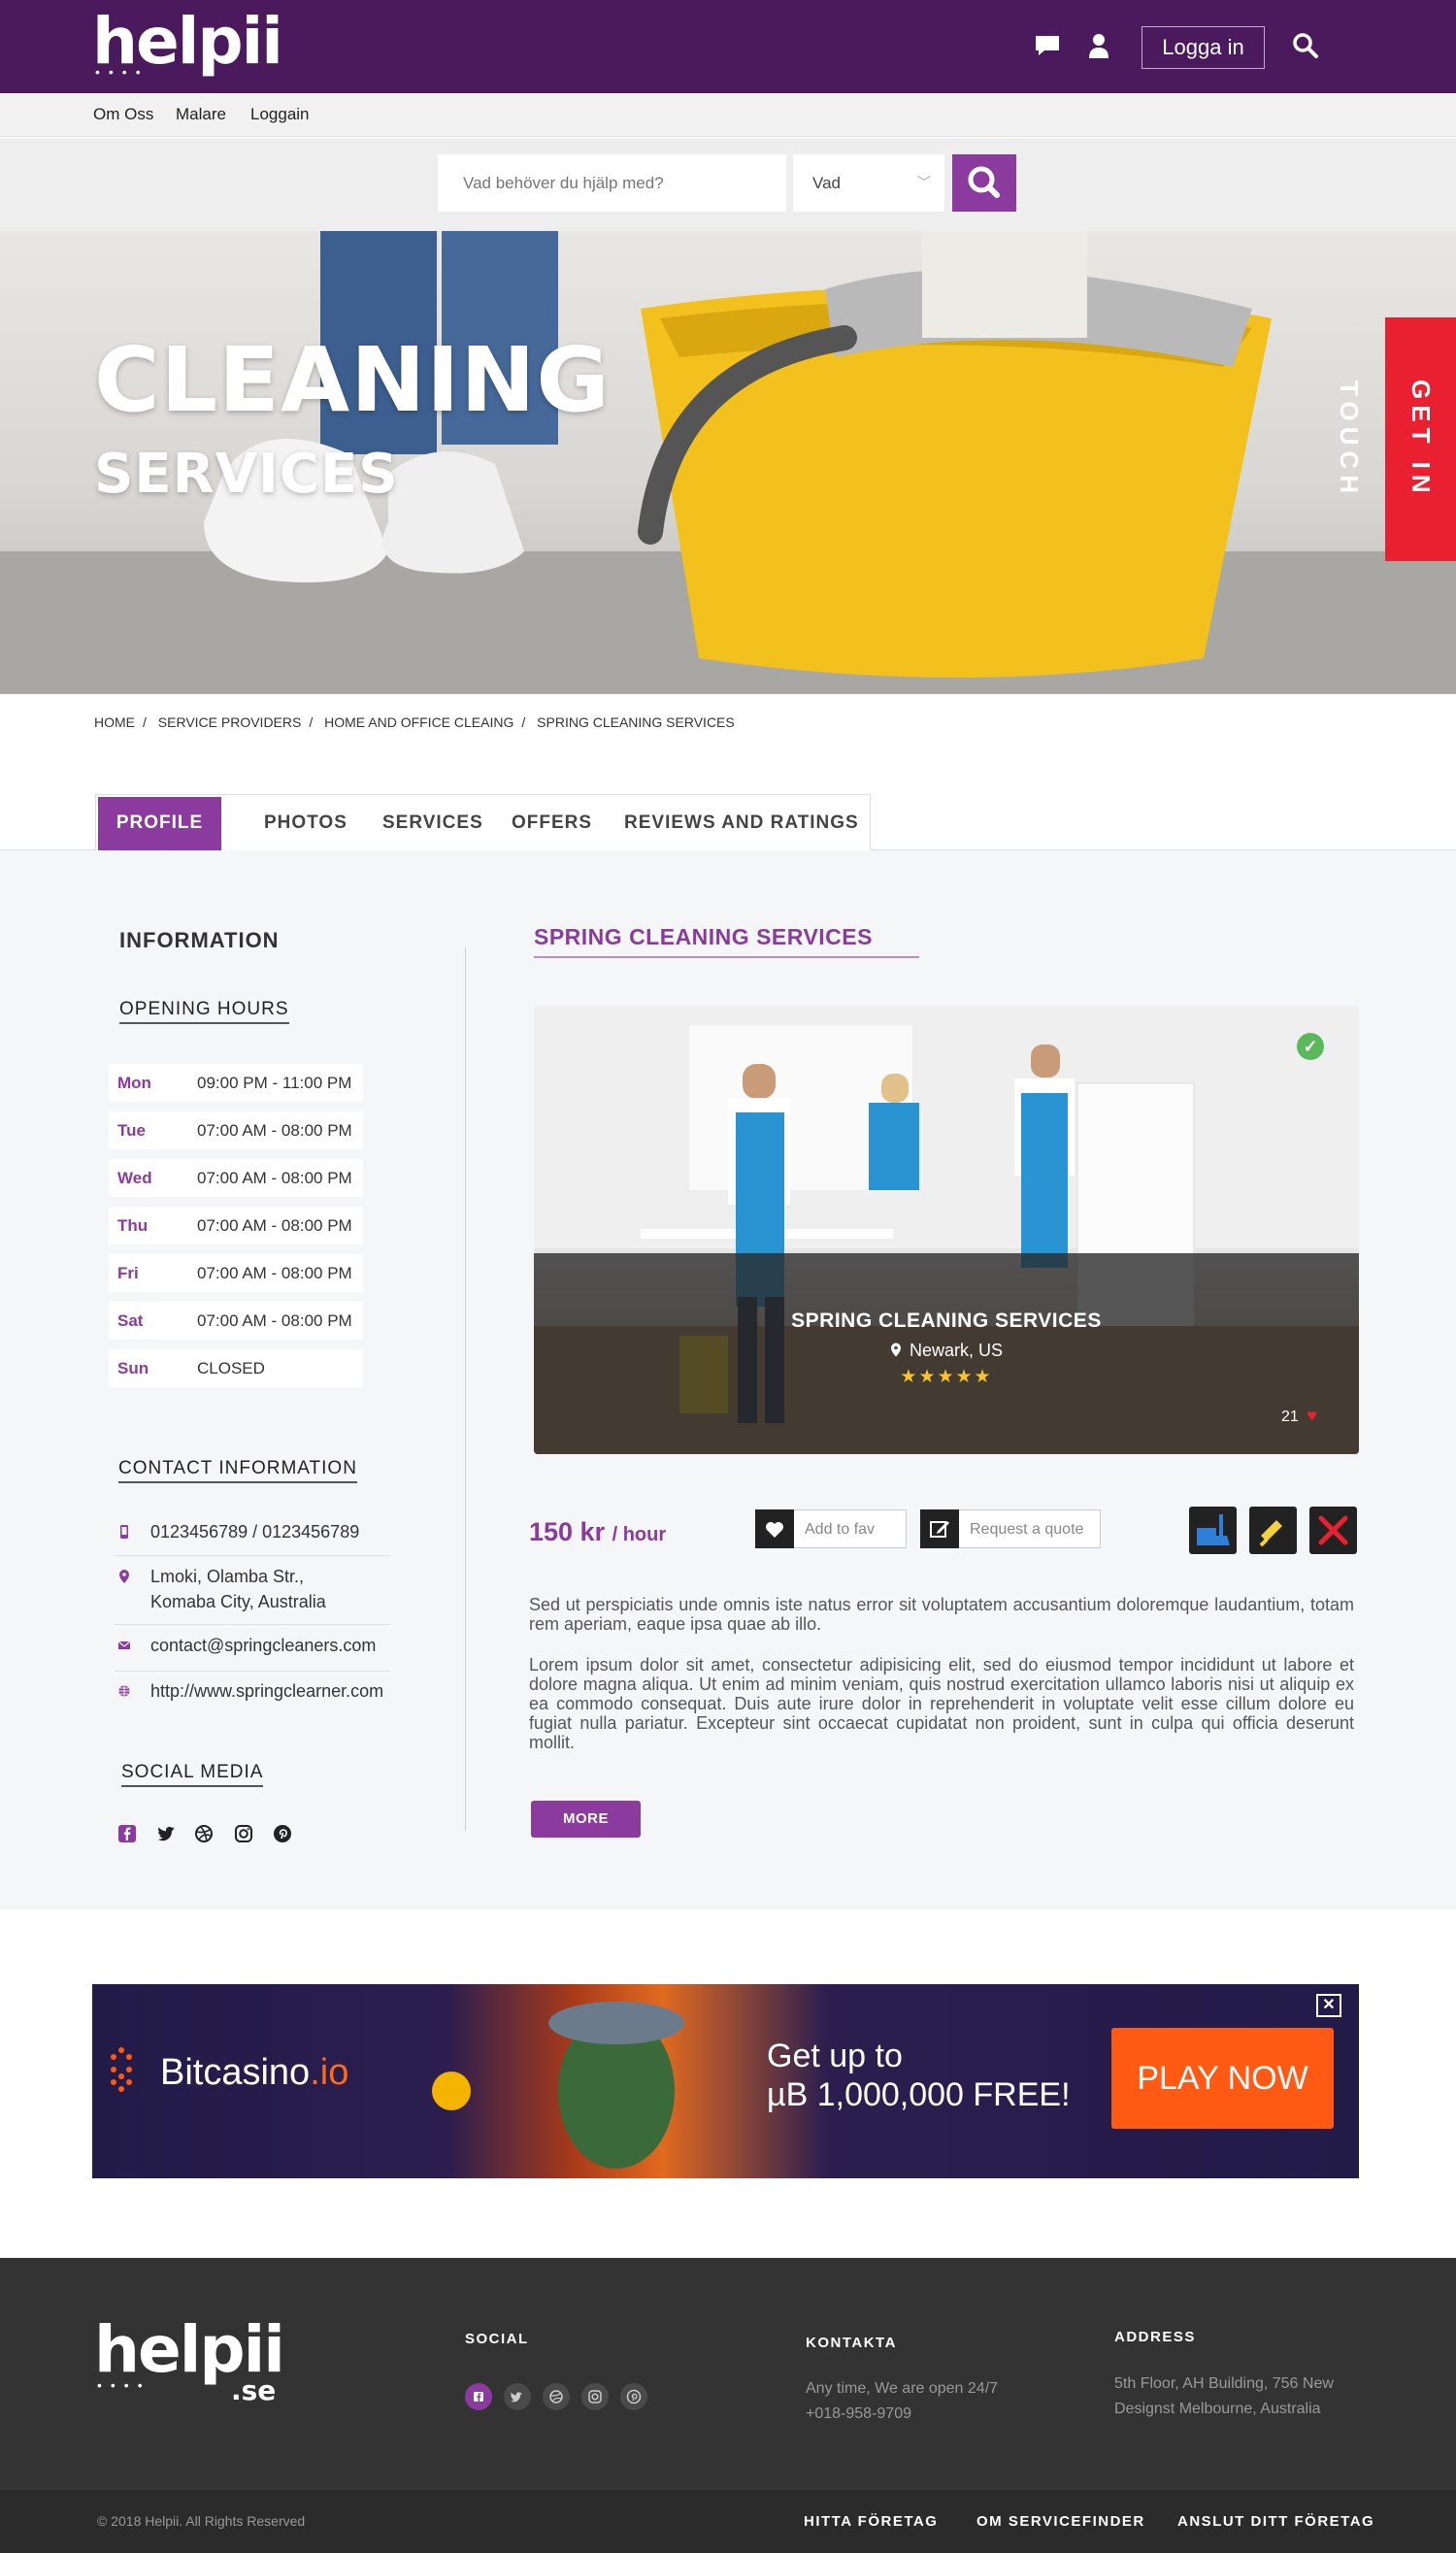 Image resolution: width=1456 pixels, height=2553 pixels. I want to click on get-in-touch-button: GET IN TOUCH, so click(1395, 439).